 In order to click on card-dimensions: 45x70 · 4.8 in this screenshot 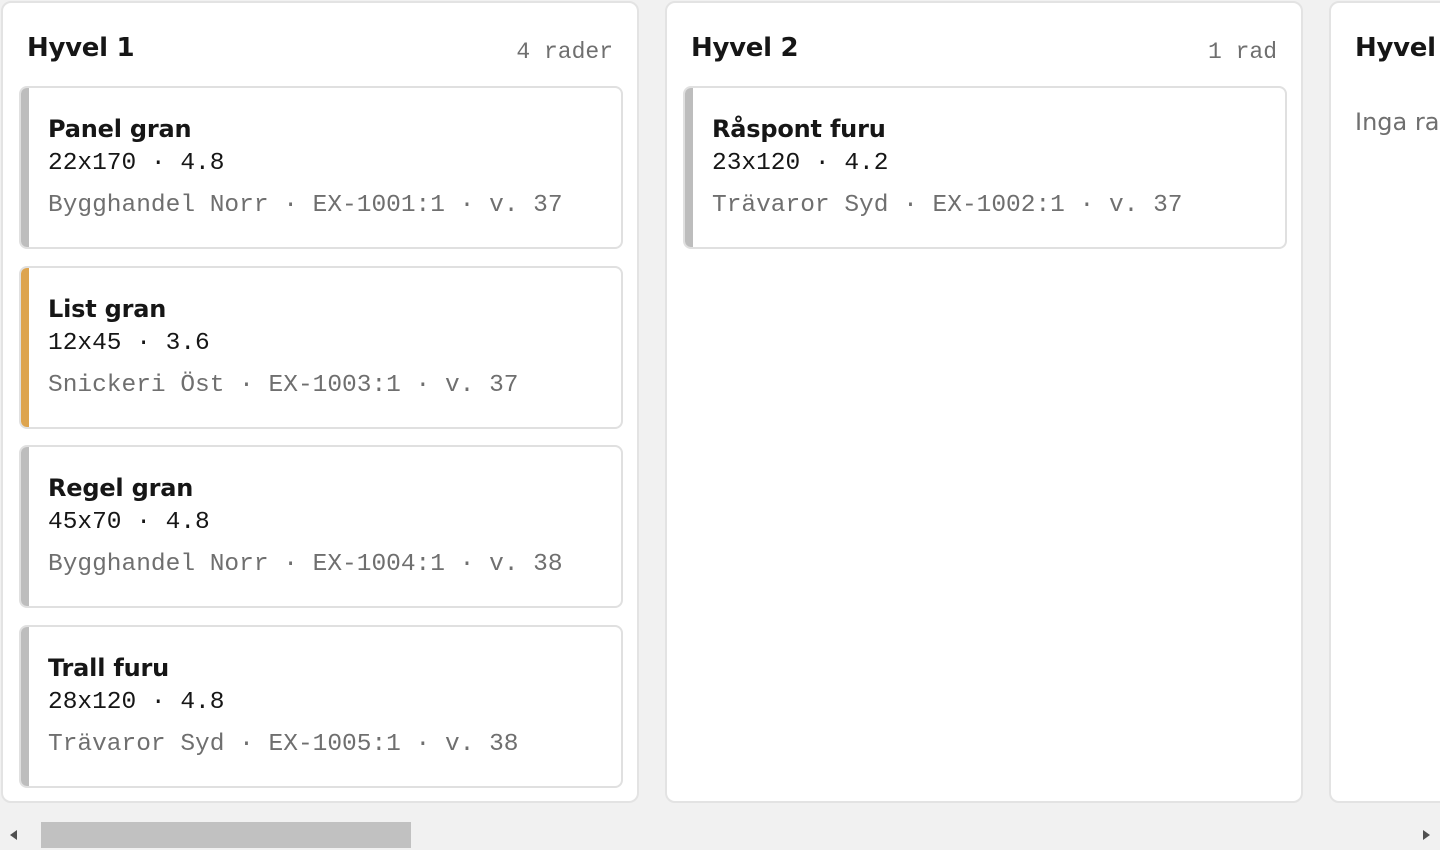, I will do `click(129, 522)`.